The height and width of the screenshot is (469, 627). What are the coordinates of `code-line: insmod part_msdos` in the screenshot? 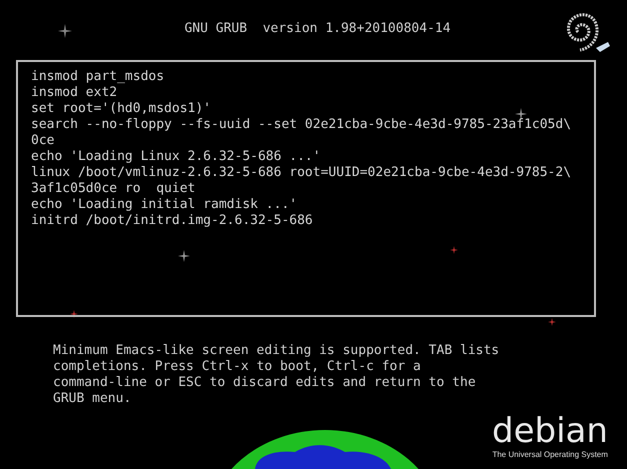 It's located at (97, 77).